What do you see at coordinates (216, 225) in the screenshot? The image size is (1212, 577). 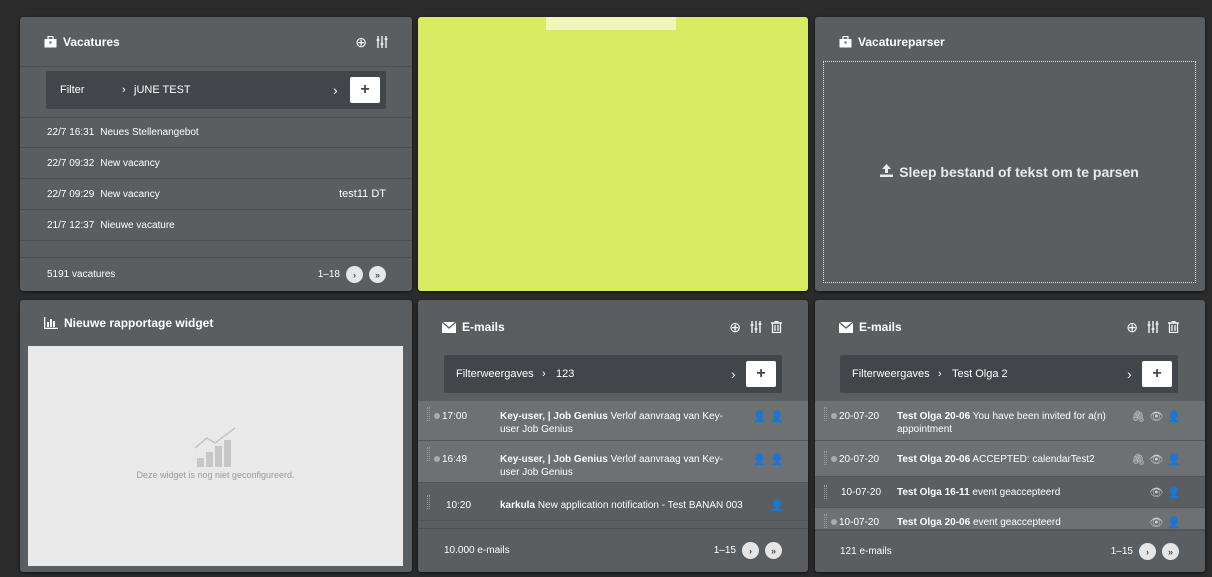 I see `list-item: 21/7 12:37 Nieuwe vacature` at bounding box center [216, 225].